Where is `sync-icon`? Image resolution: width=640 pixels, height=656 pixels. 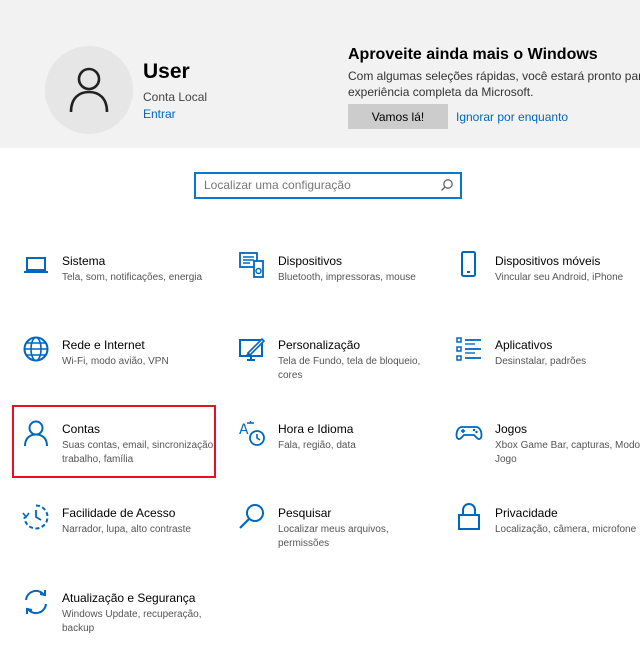 sync-icon is located at coordinates (36, 602).